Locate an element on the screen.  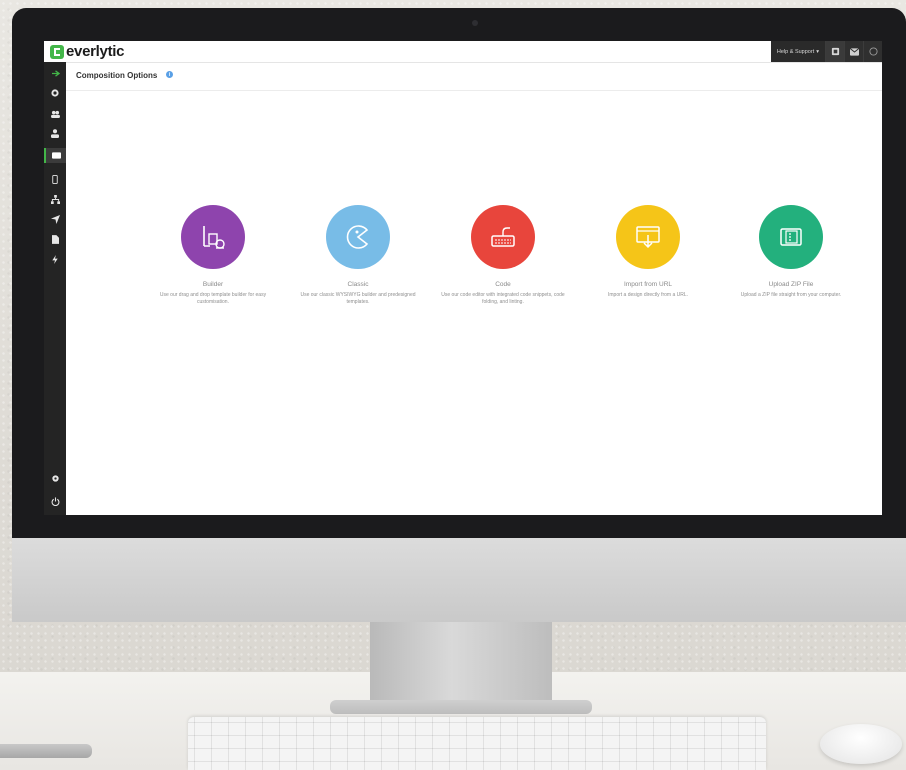
builder-icon is located at coordinates (214, 237).